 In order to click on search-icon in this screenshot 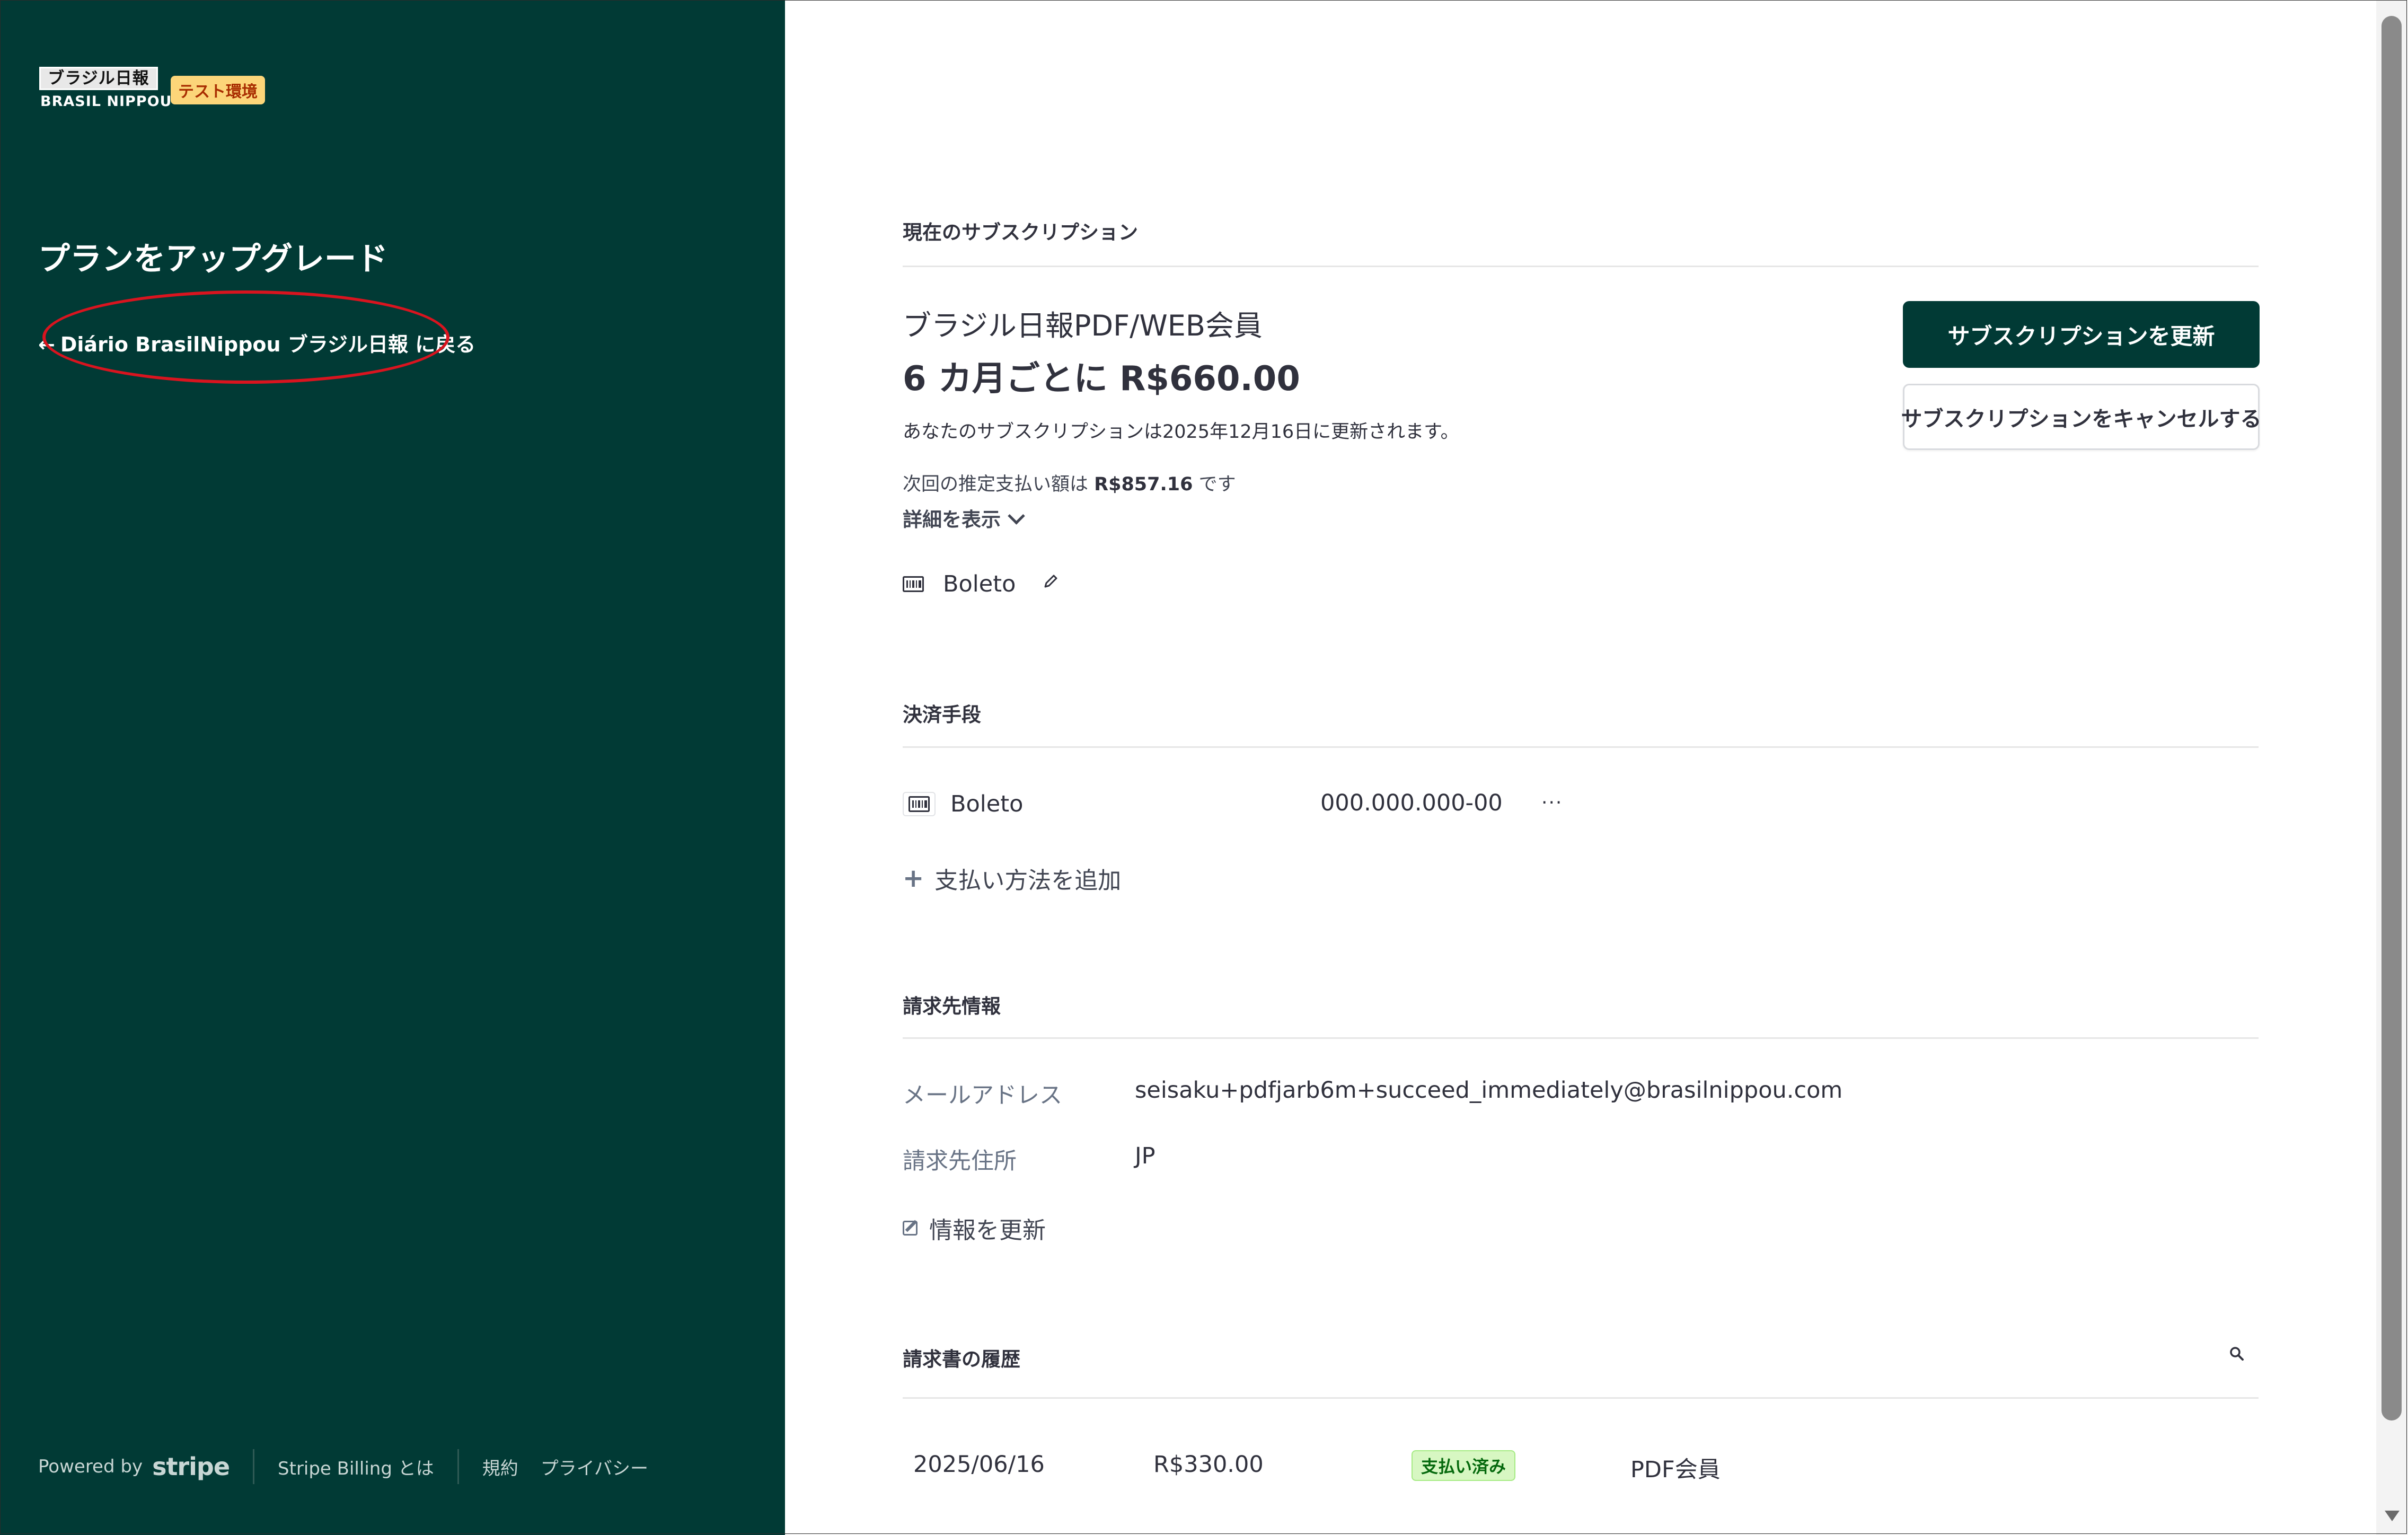, I will do `click(2237, 1353)`.